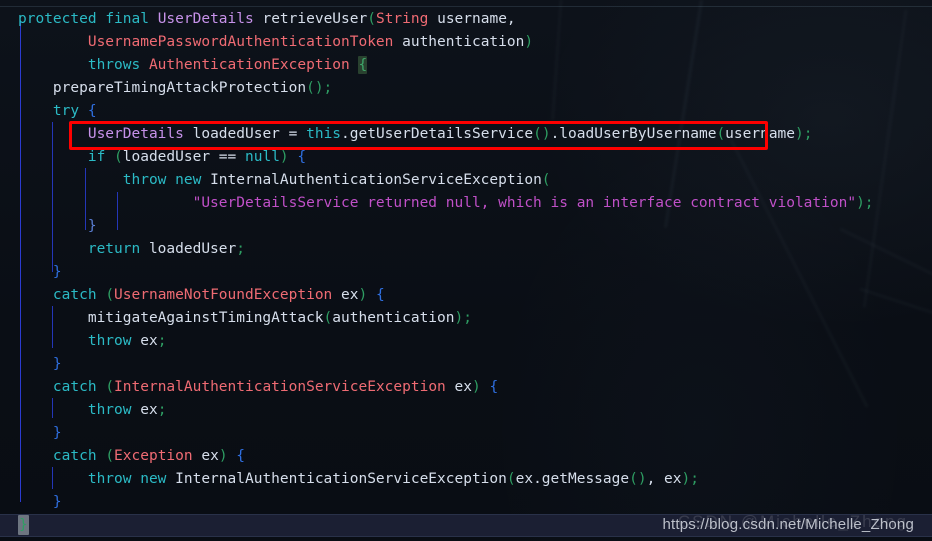  Describe the element at coordinates (760, 134) in the screenshot. I see `code-token: username` at that location.